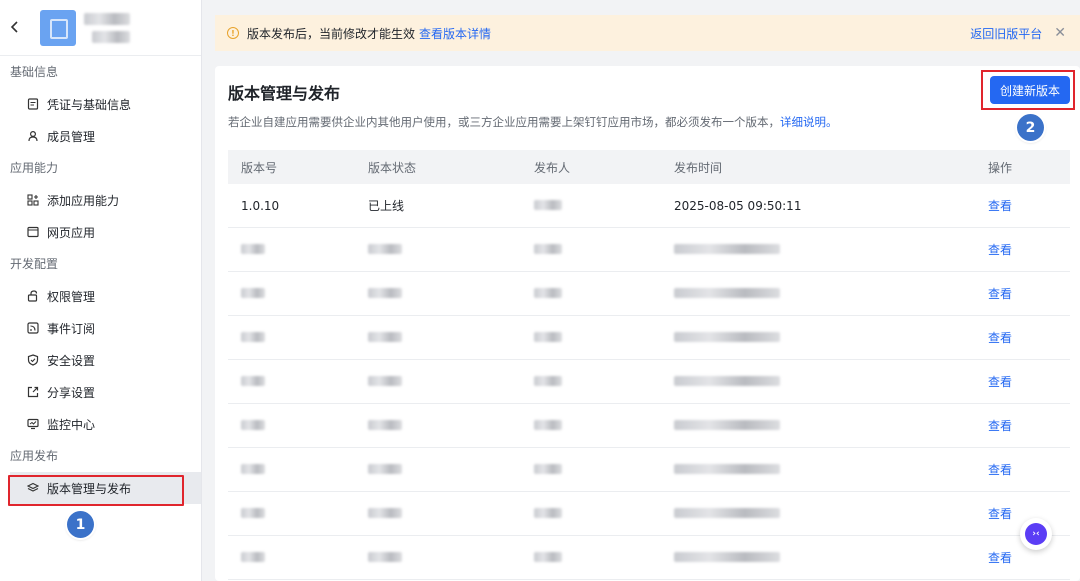  I want to click on table-header: 版本号 版本状态 发布人 发布时间 操作, so click(649, 167).